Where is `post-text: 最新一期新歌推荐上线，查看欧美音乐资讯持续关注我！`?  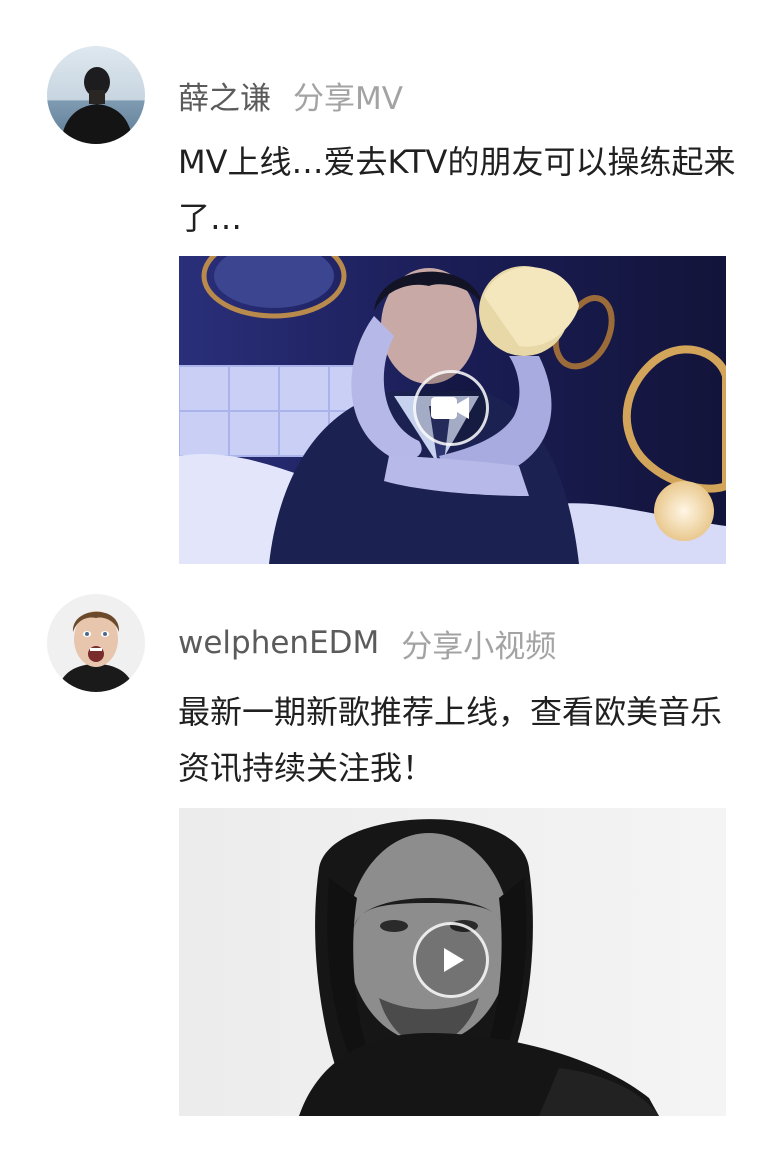
post-text: 最新一期新歌推荐上线，查看欧美音乐资讯持续关注我！ is located at coordinates (450, 740).